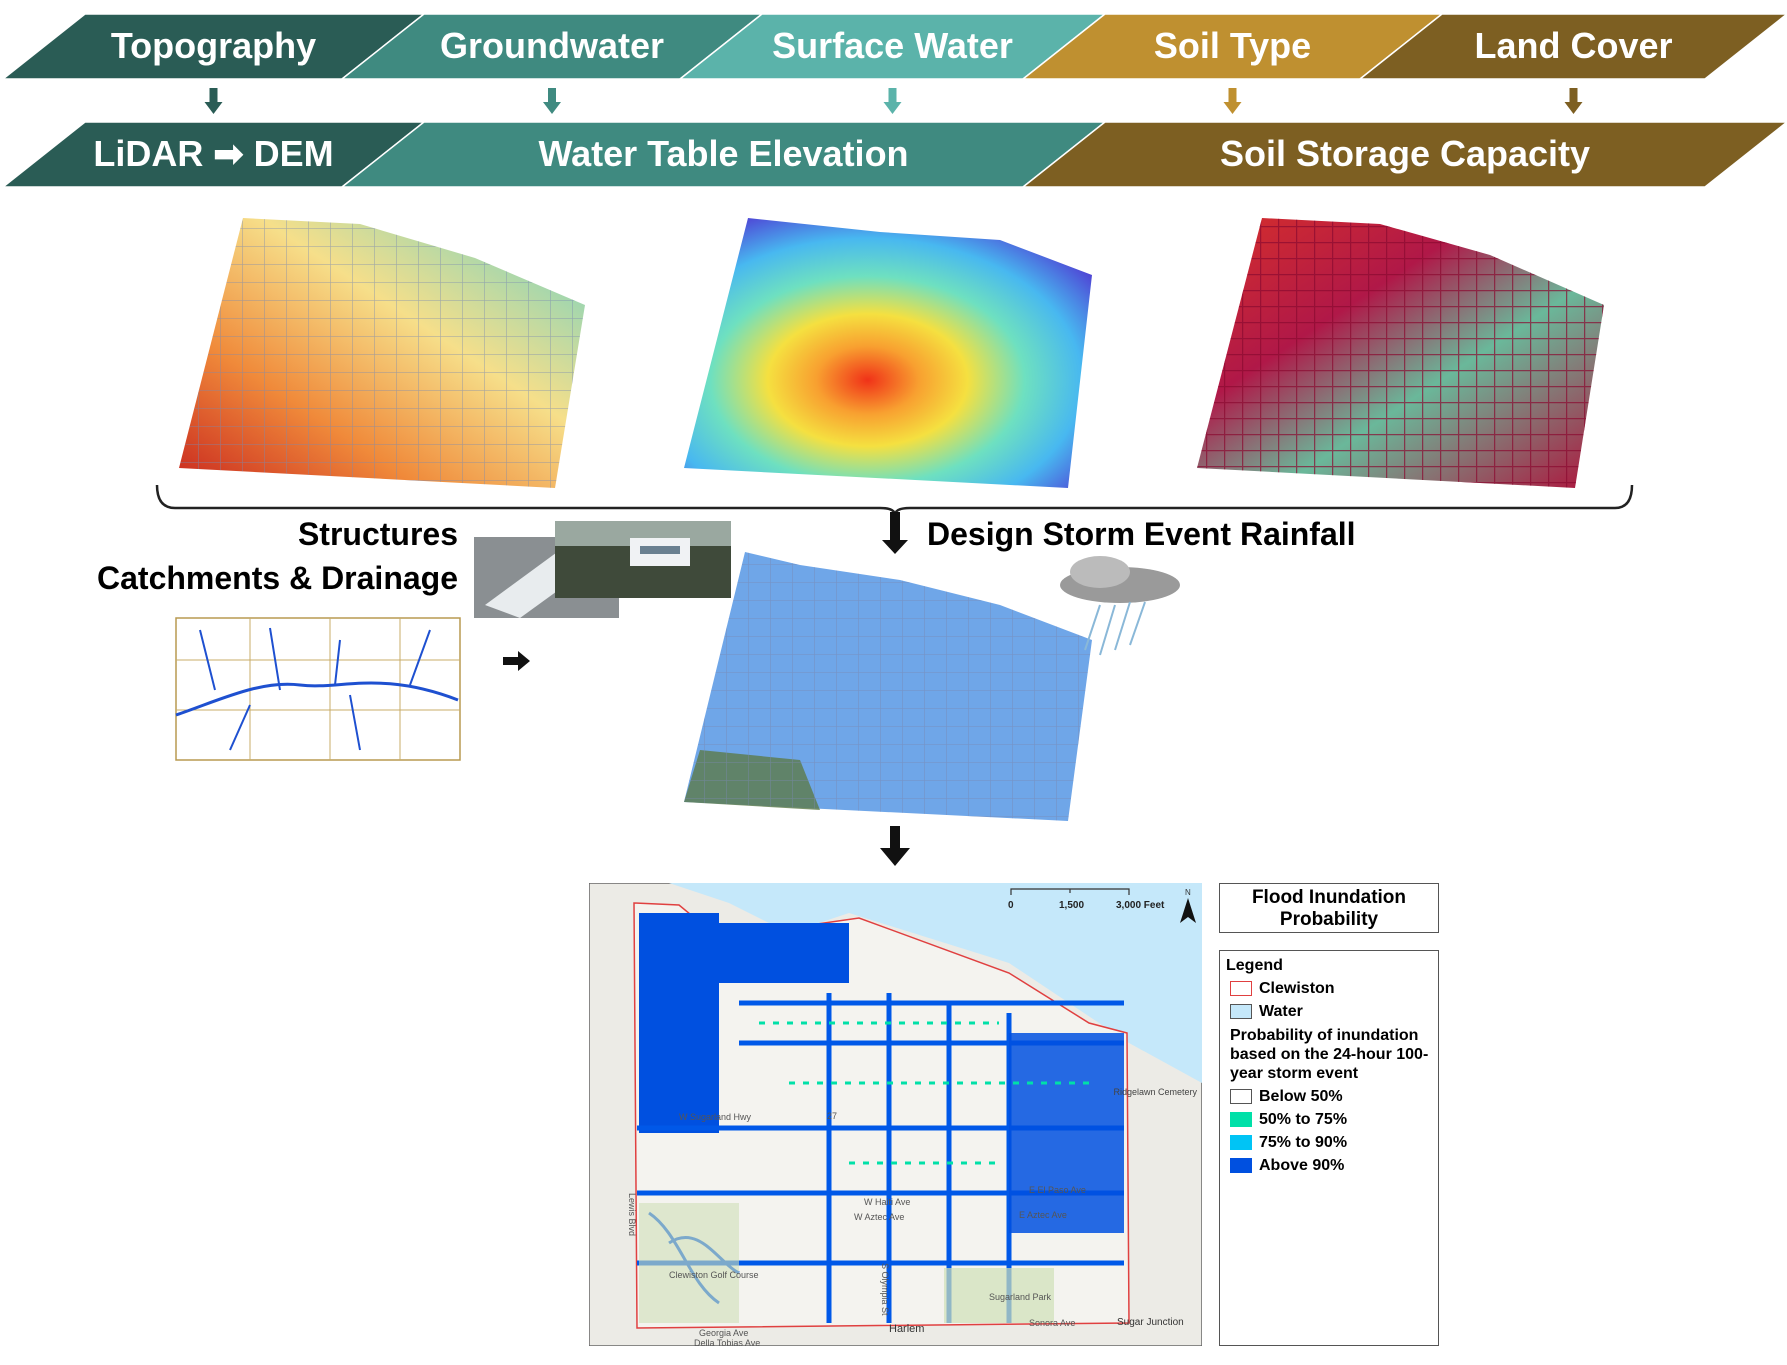  Describe the element at coordinates (213, 153) in the screenshot. I see `banner-label: LiDAR ➡ DEM` at that location.